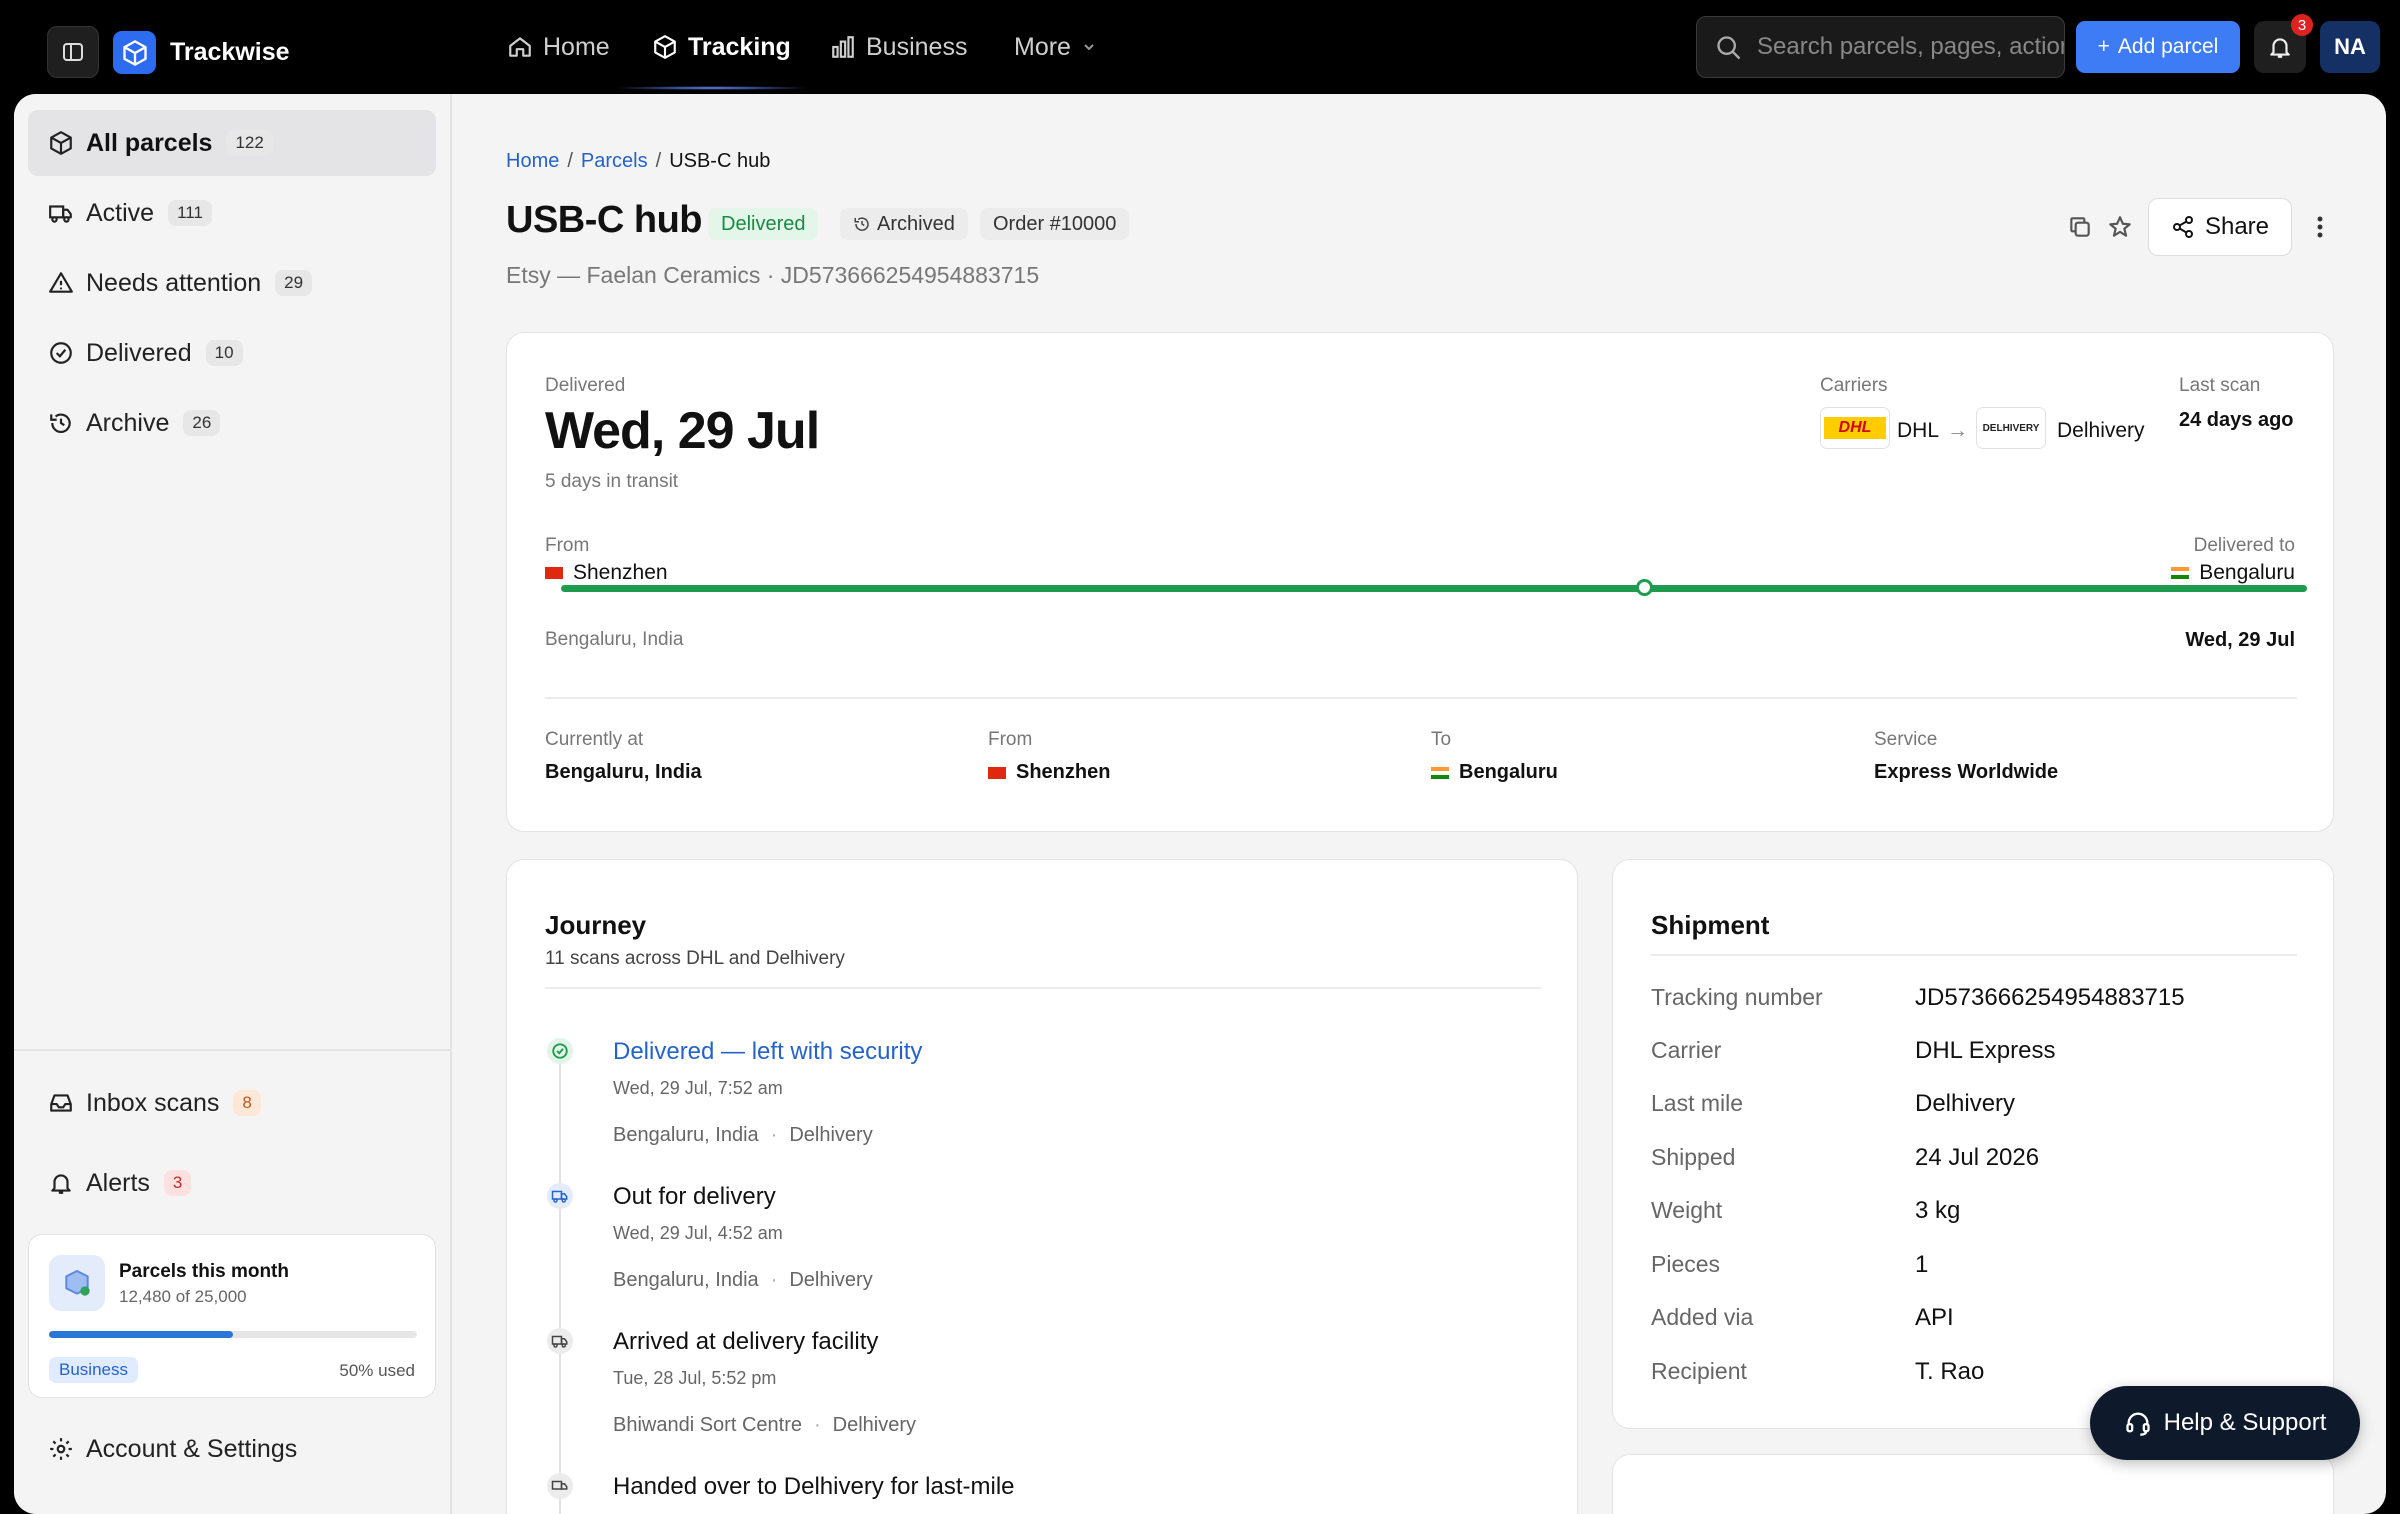  Describe the element at coordinates (1880, 47) in the screenshot. I see `search-input: Search parcels, pages, actions` at that location.